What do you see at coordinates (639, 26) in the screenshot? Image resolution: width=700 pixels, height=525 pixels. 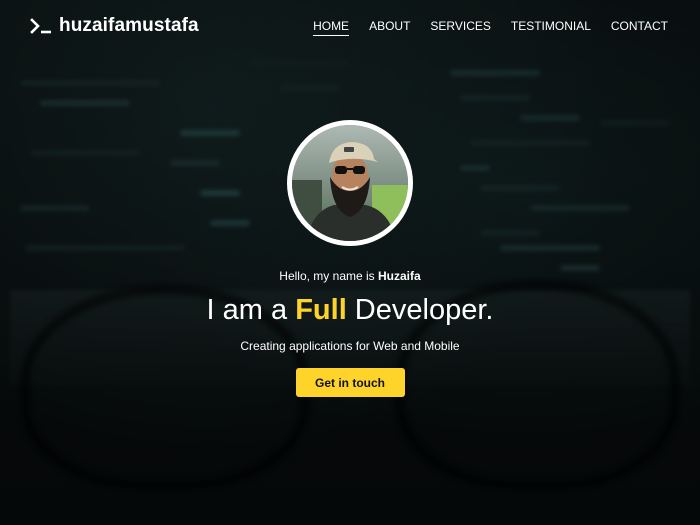 I see `nav-item-contact: CONTACT` at bounding box center [639, 26].